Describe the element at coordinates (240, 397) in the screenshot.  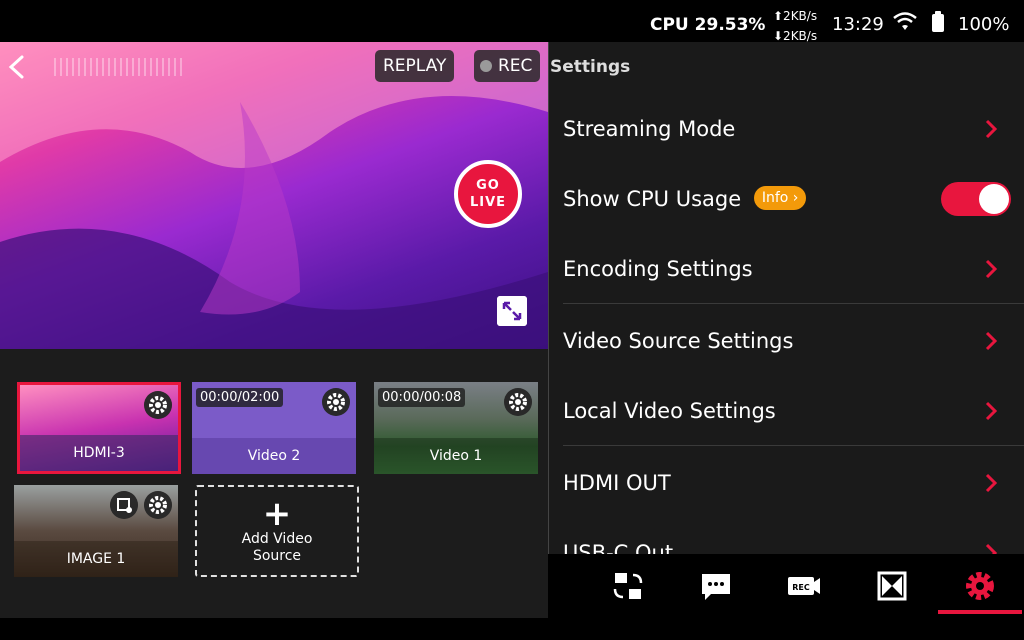
I see `video-time: 00:00/02:00` at that location.